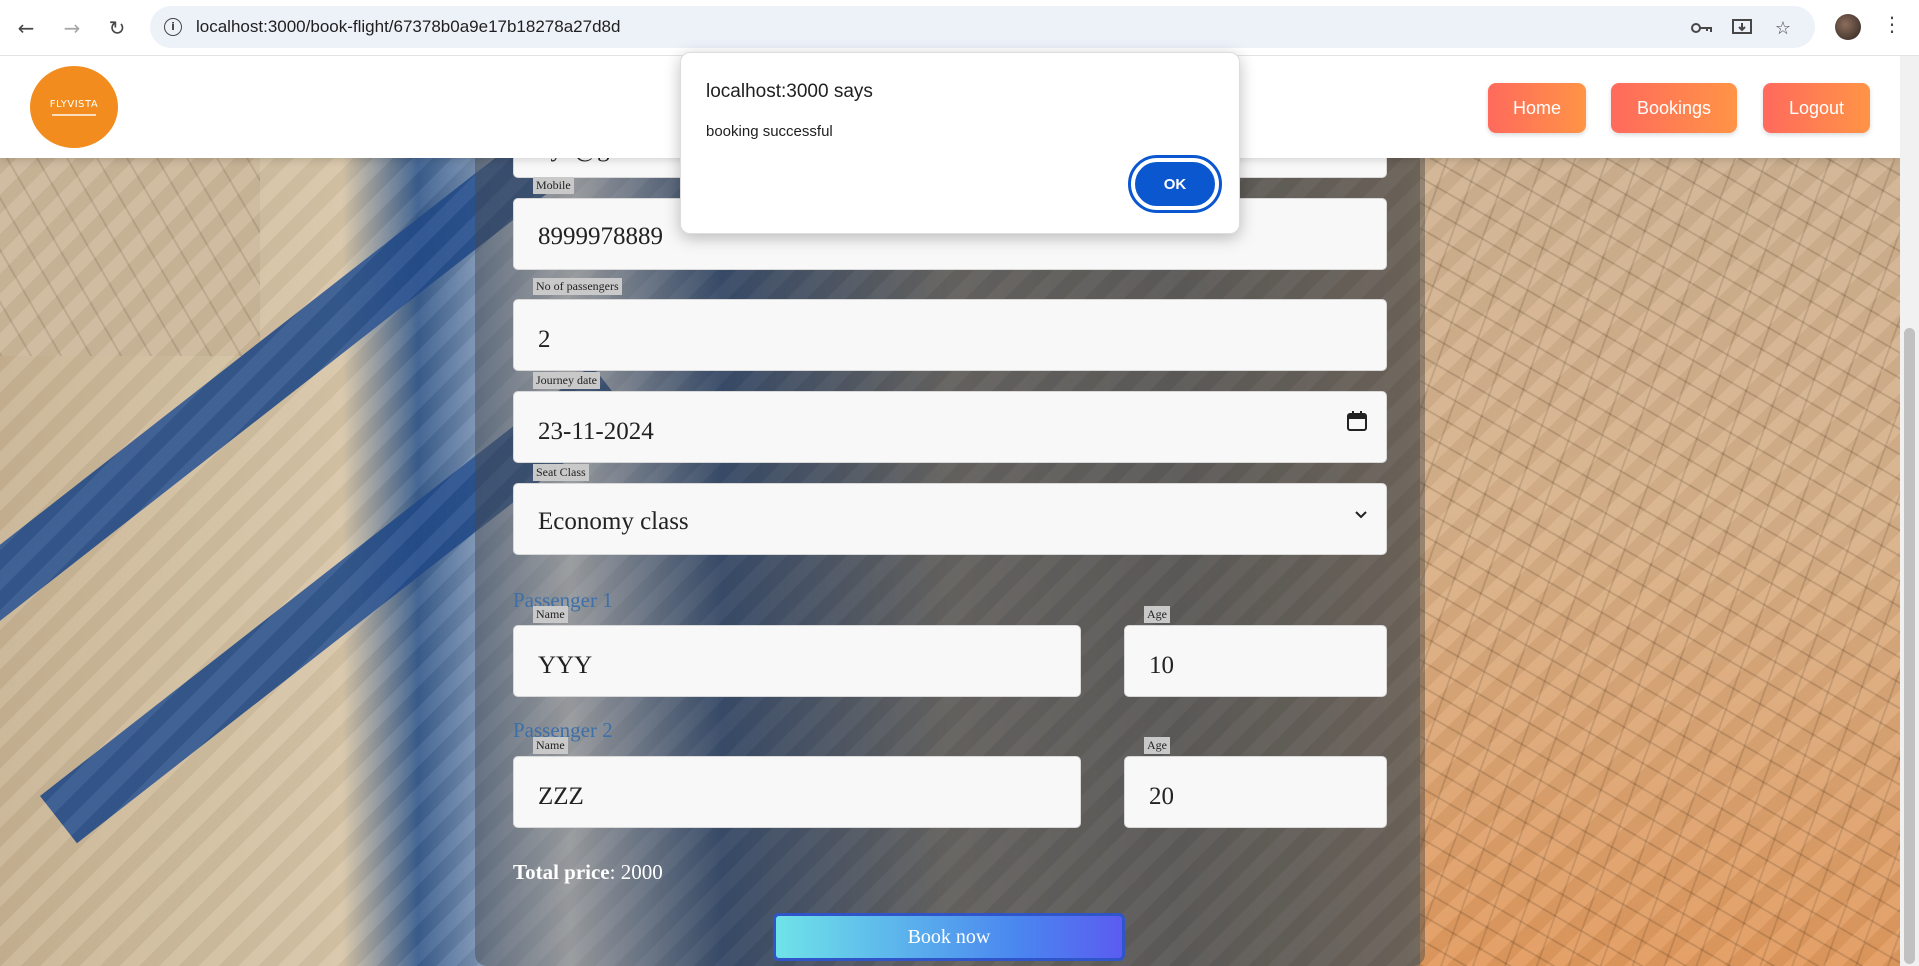 This screenshot has width=1919, height=966. I want to click on mobile-label: Mobile, so click(553, 185).